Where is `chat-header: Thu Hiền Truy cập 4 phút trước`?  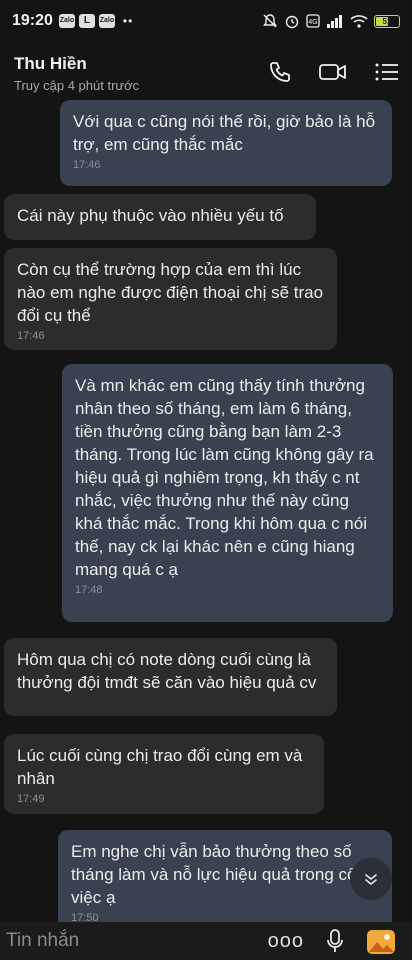
chat-header: Thu Hiền Truy cập 4 phút trước is located at coordinates (206, 73).